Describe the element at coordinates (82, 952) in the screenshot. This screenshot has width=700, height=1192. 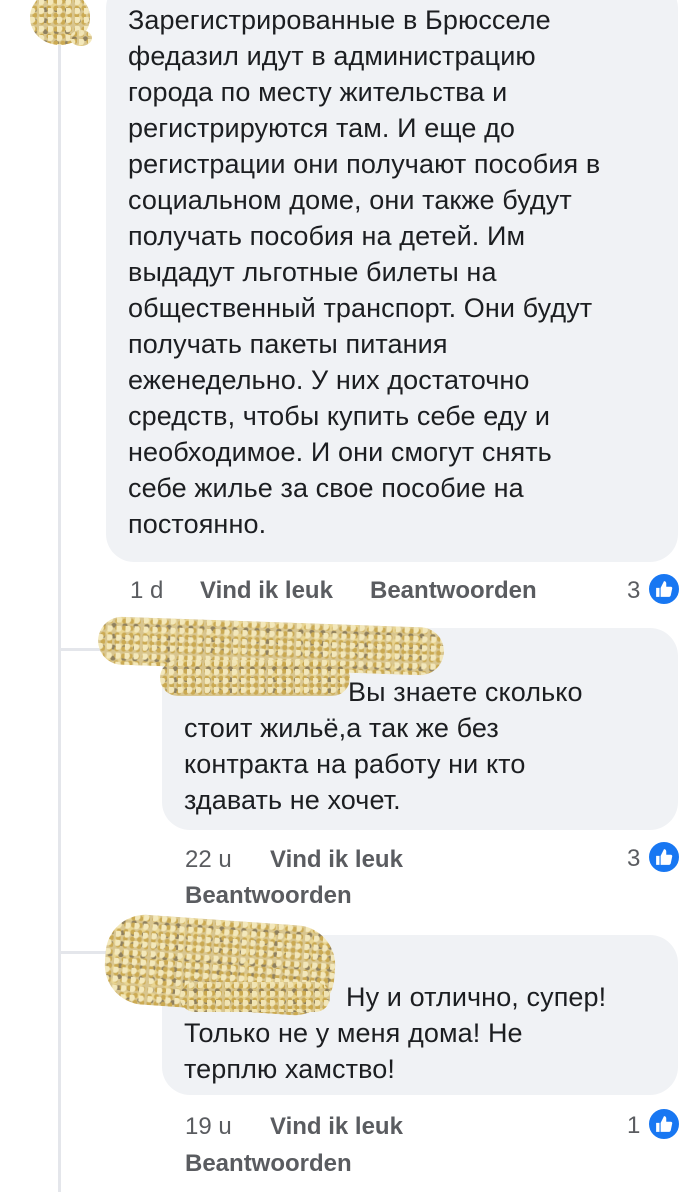
I see `thread-branch` at that location.